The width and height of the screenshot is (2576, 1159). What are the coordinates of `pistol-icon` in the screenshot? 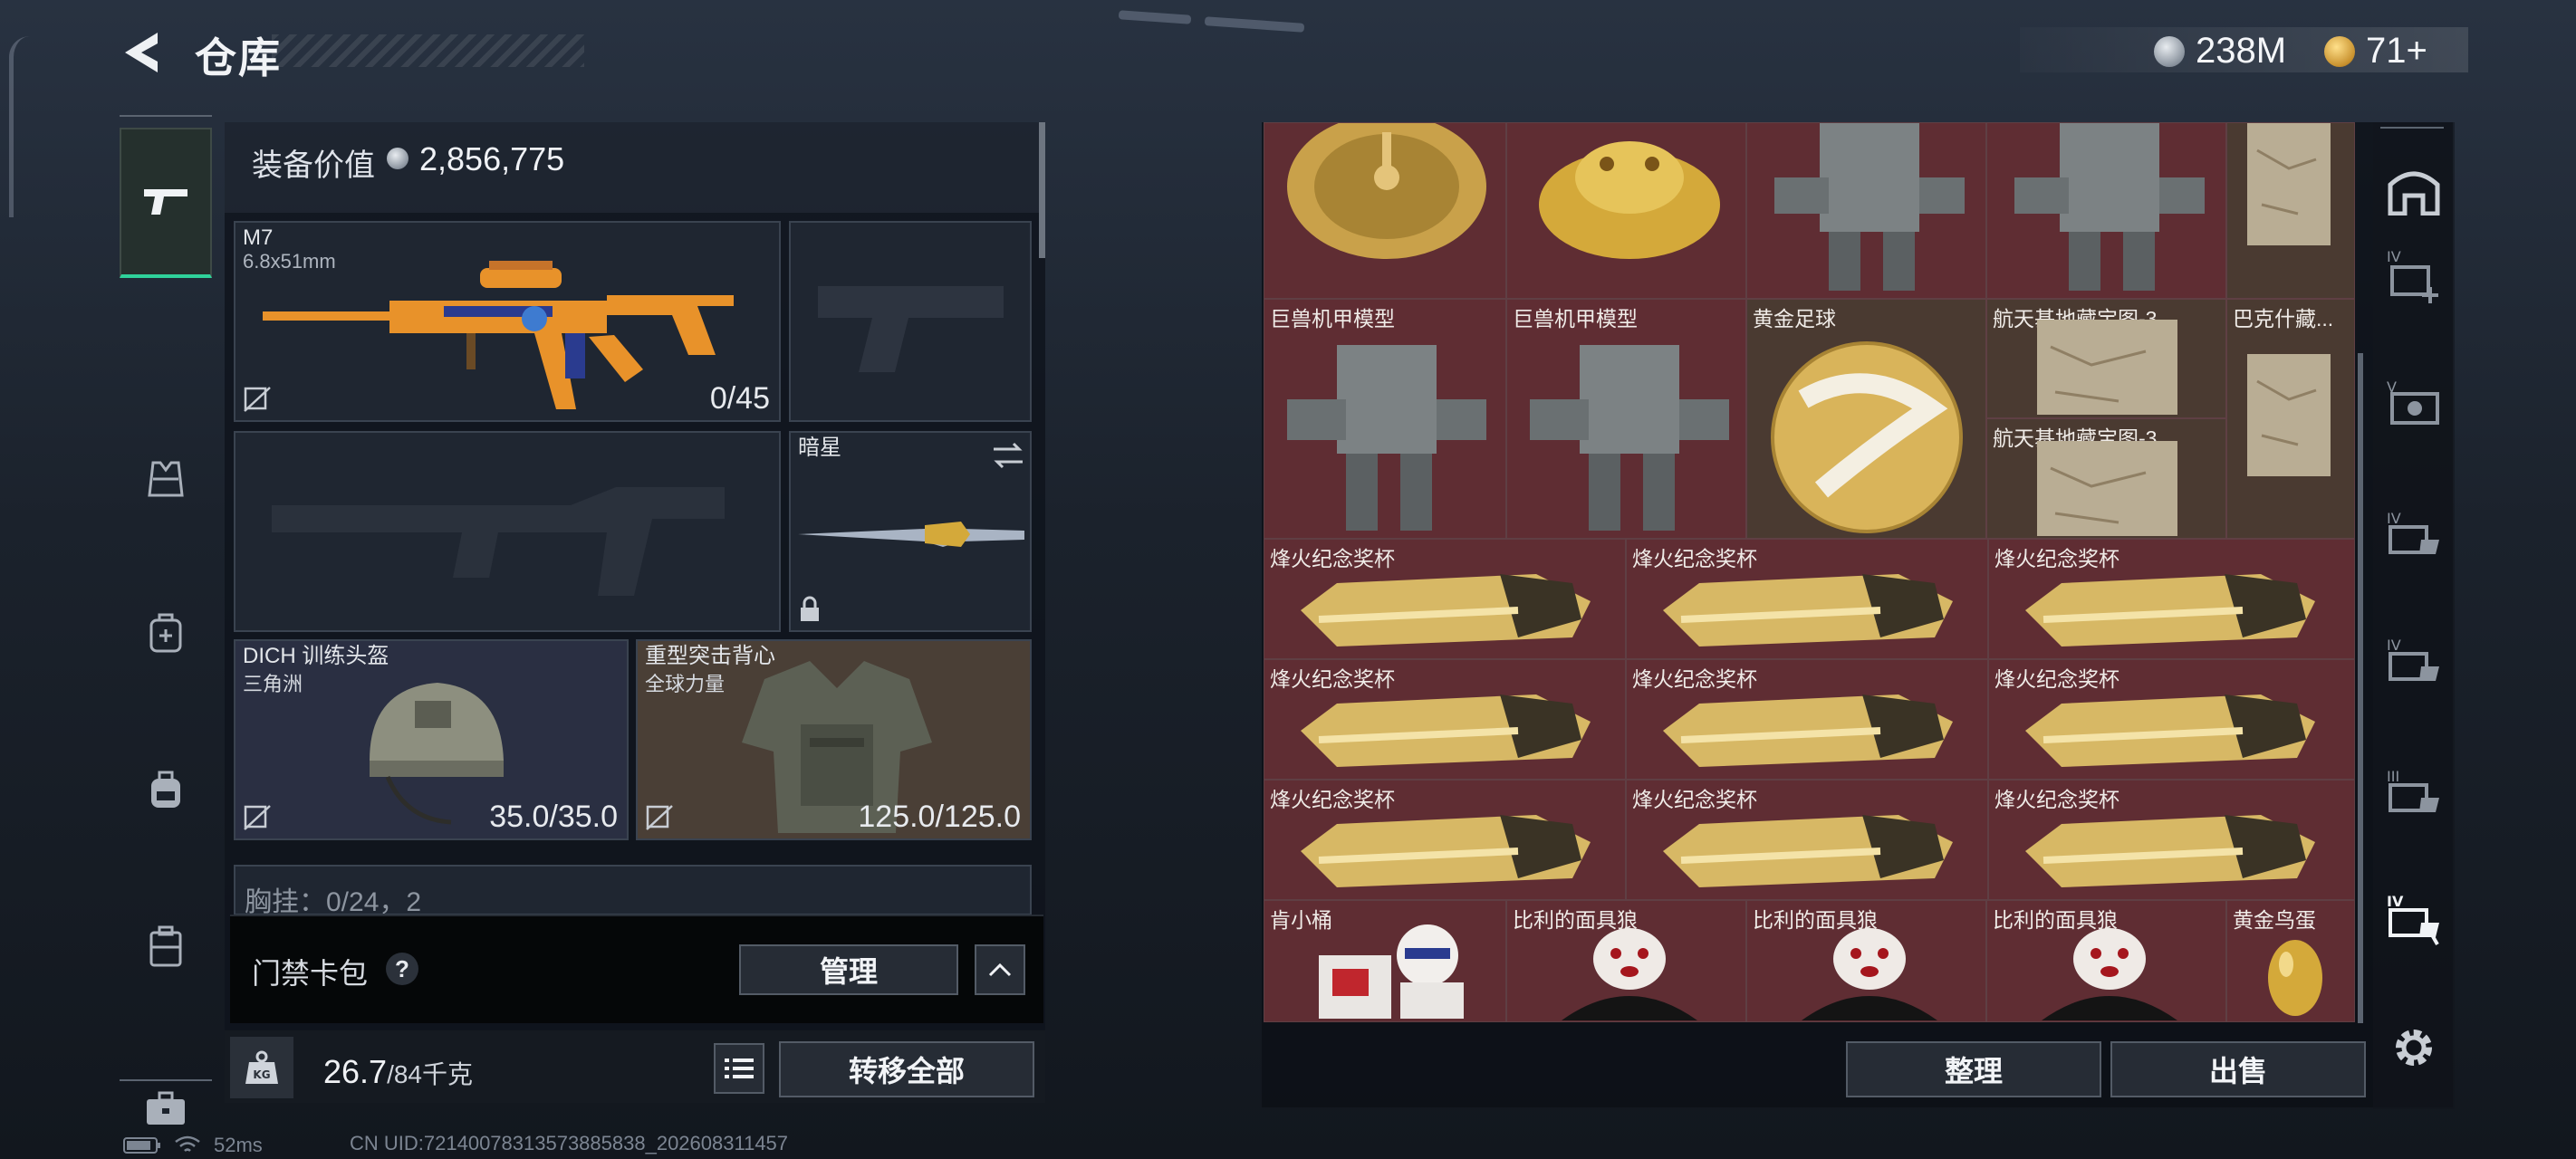 It's located at (165, 202).